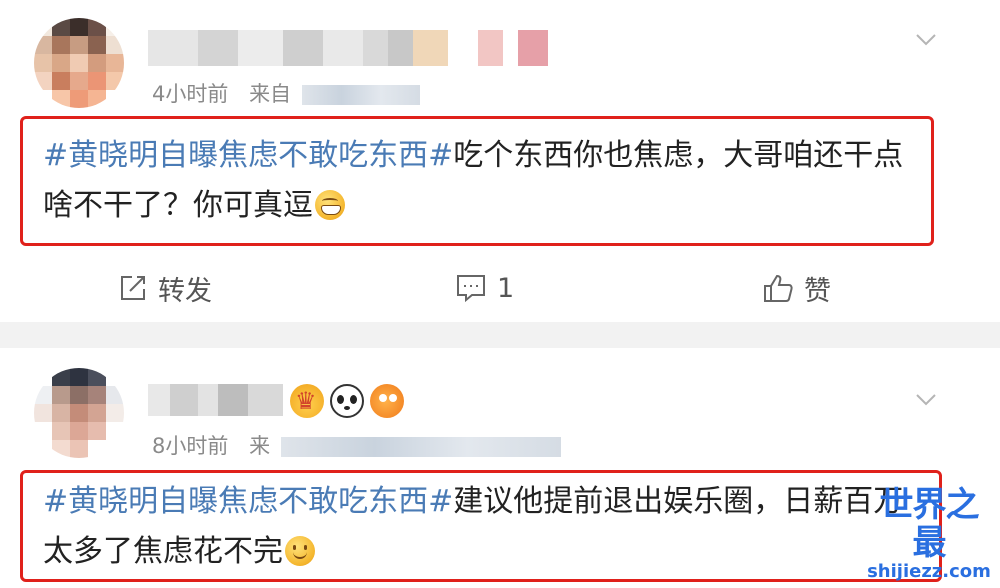  Describe the element at coordinates (270, 94) in the screenshot. I see `post-source-label: 来自` at that location.